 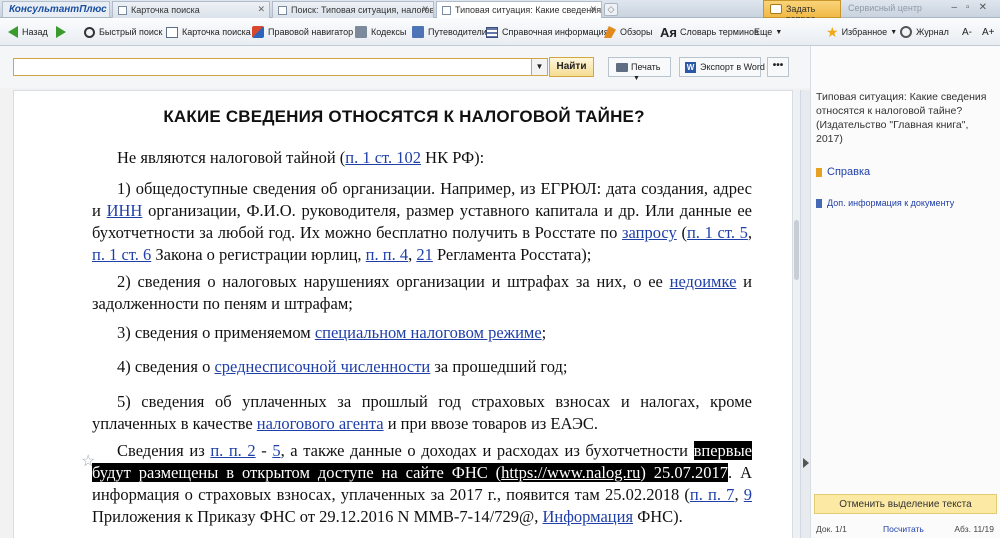 I want to click on reference-link: Справка, so click(x=843, y=172).